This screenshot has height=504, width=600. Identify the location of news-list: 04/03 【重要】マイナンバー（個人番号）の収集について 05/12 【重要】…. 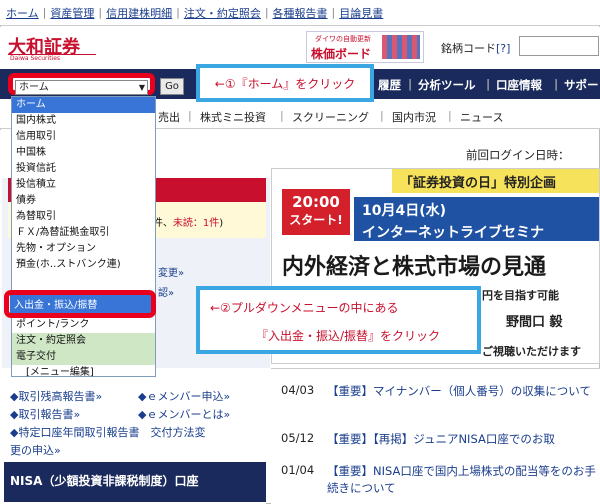
(435, 436).